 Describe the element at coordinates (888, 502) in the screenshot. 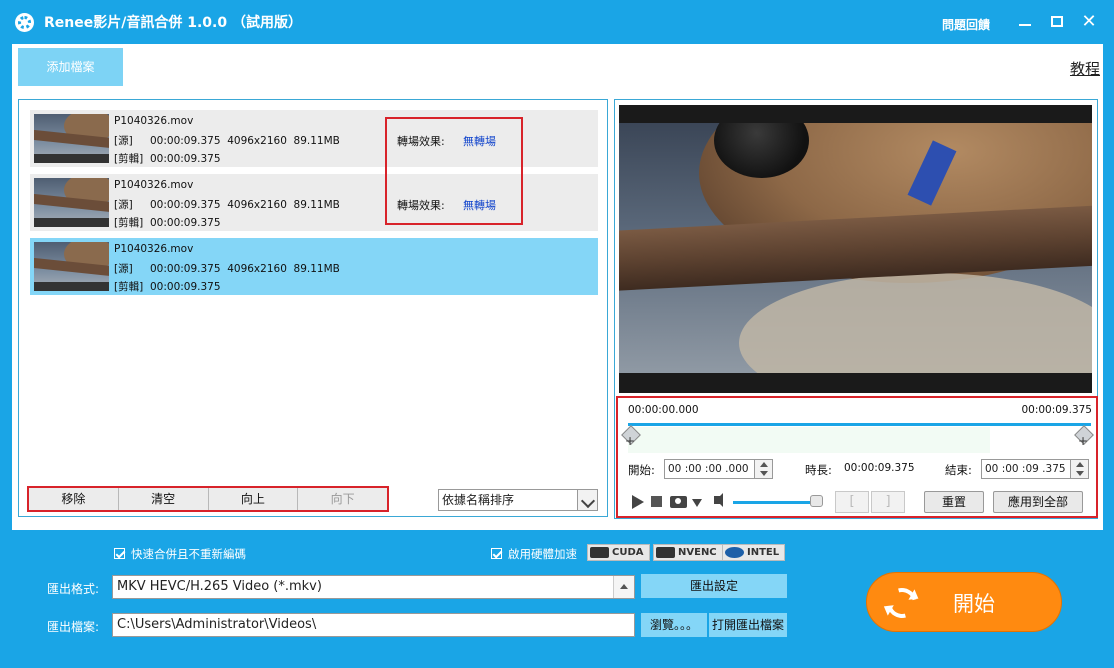

I see `set-end-marker-button: ]` at that location.